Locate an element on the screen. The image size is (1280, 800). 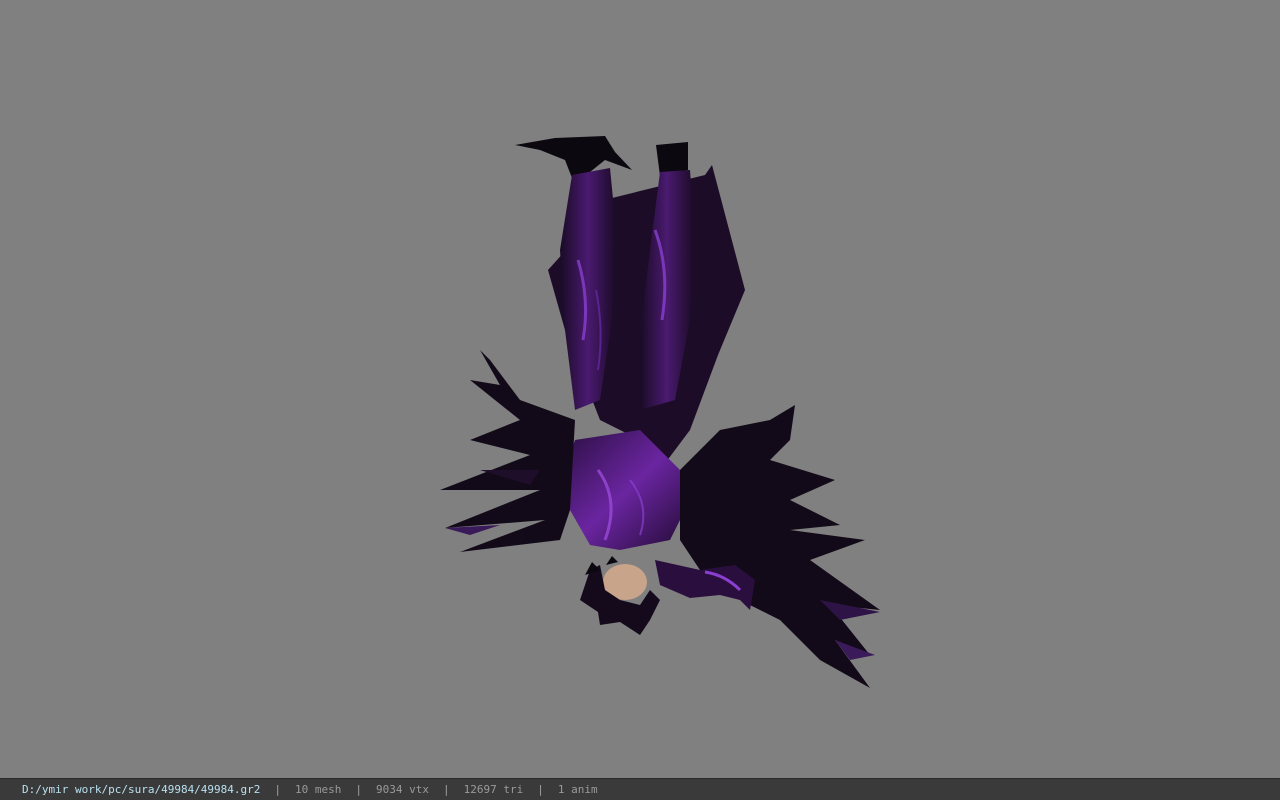
left-wing is located at coordinates (507, 451).